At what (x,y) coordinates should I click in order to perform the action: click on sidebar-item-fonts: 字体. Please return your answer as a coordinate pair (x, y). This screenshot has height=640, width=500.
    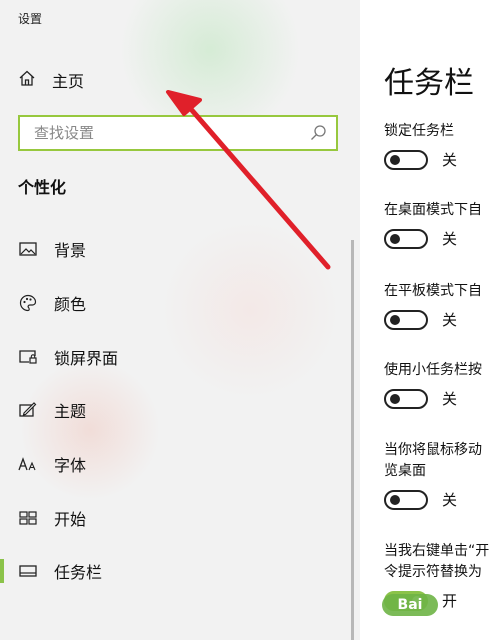
    Looking at the image, I should click on (175, 464).